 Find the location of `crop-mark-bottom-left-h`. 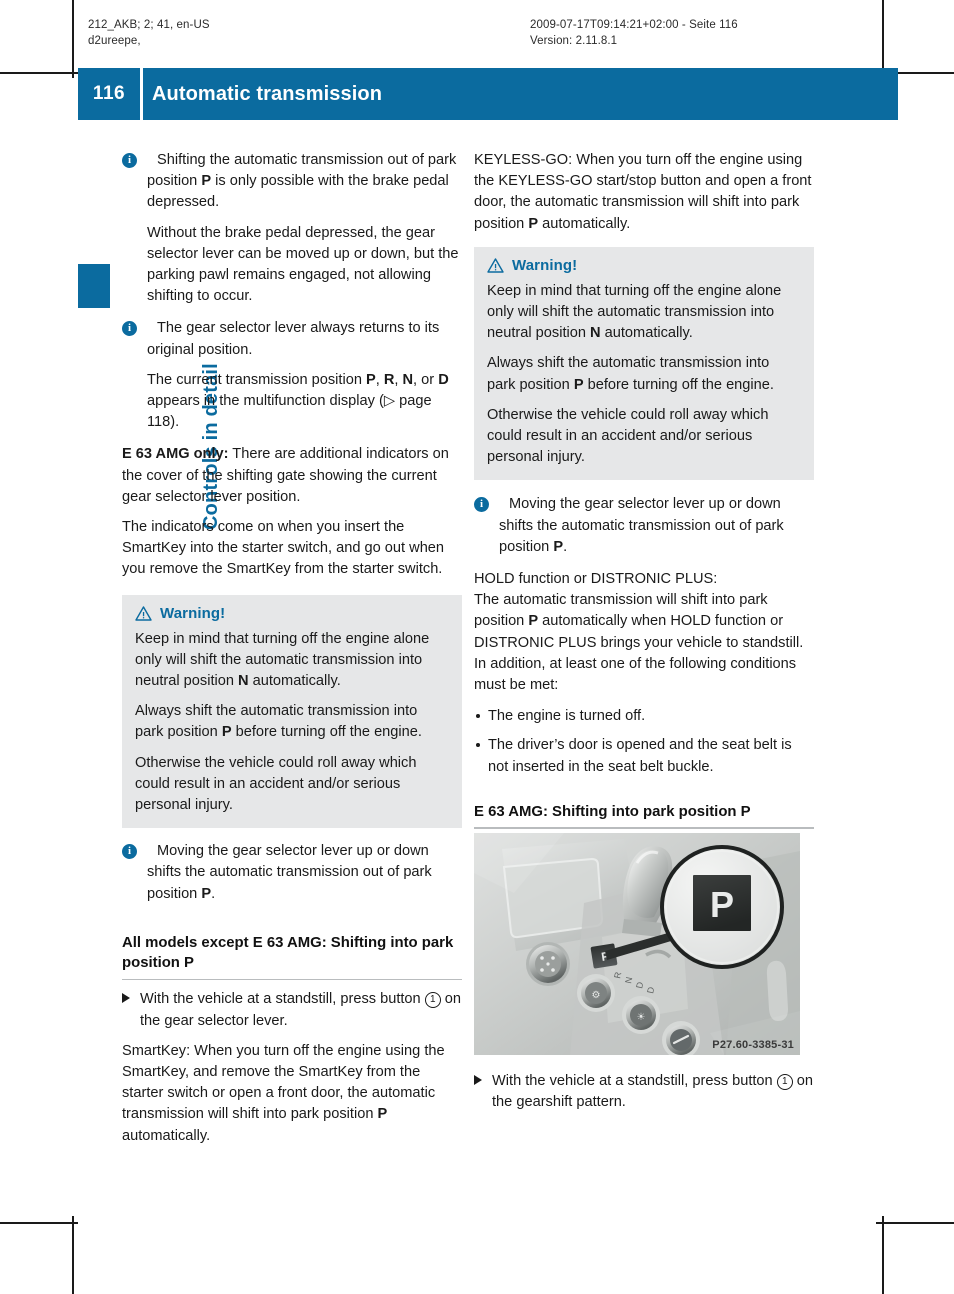

crop-mark-bottom-left-h is located at coordinates (39, 1223).